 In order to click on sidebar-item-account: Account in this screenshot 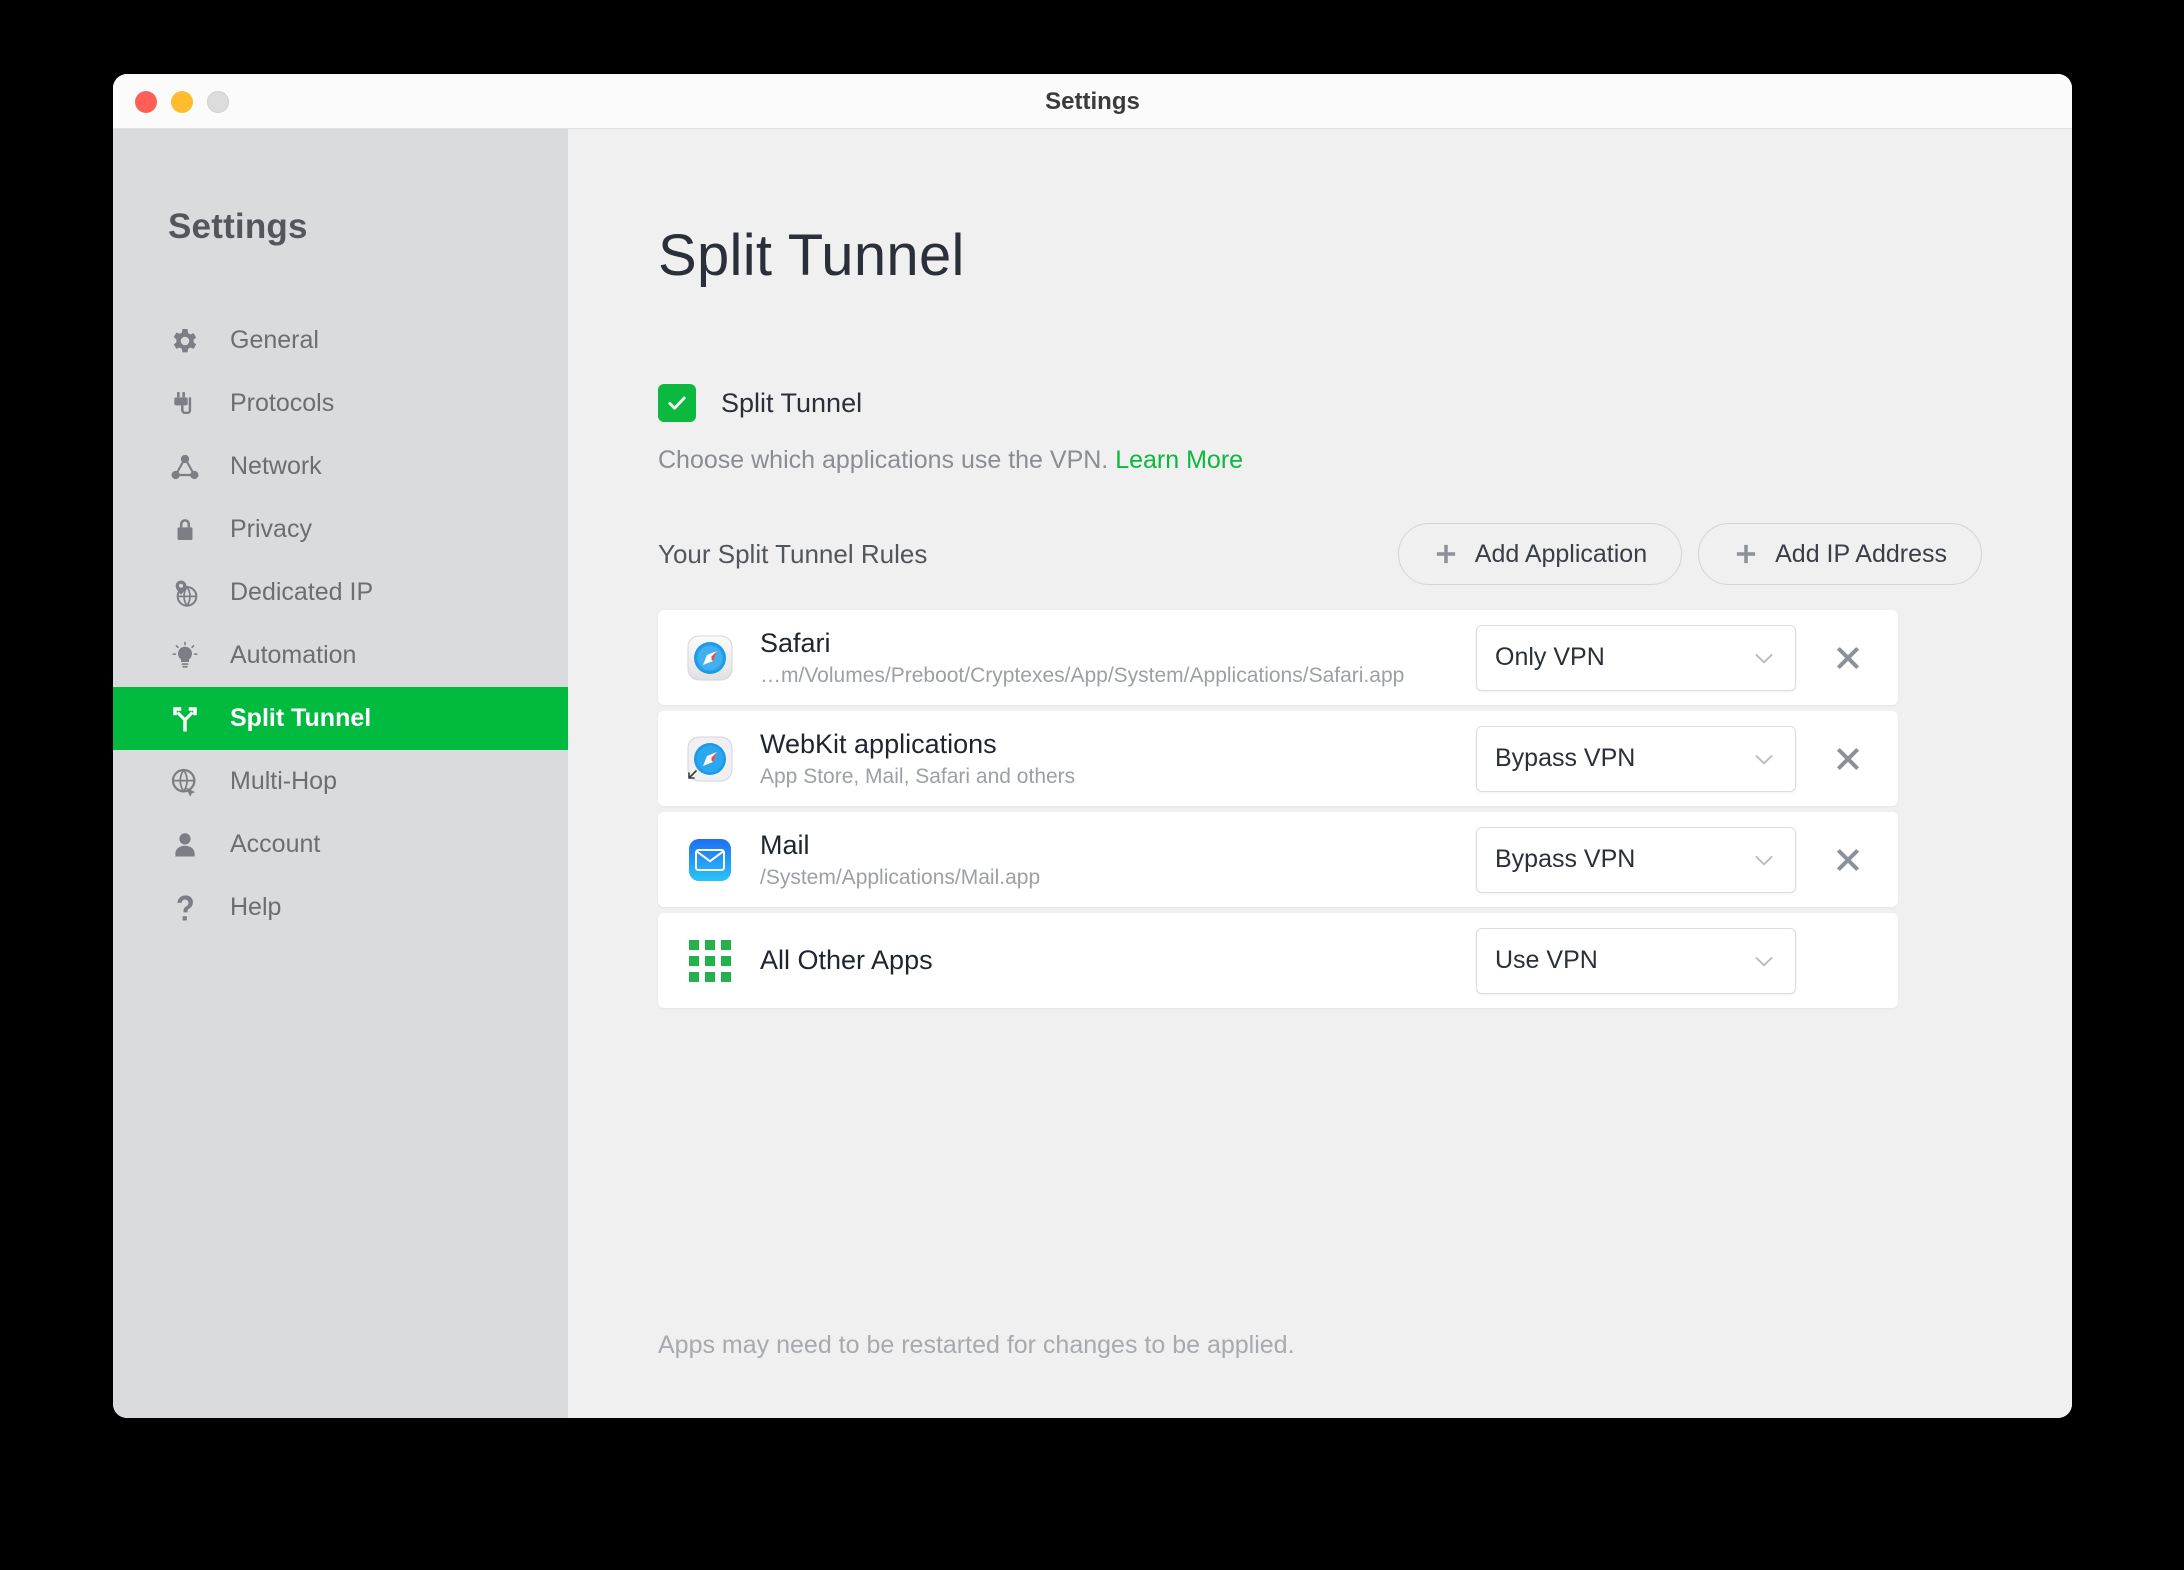, I will do `click(340, 844)`.